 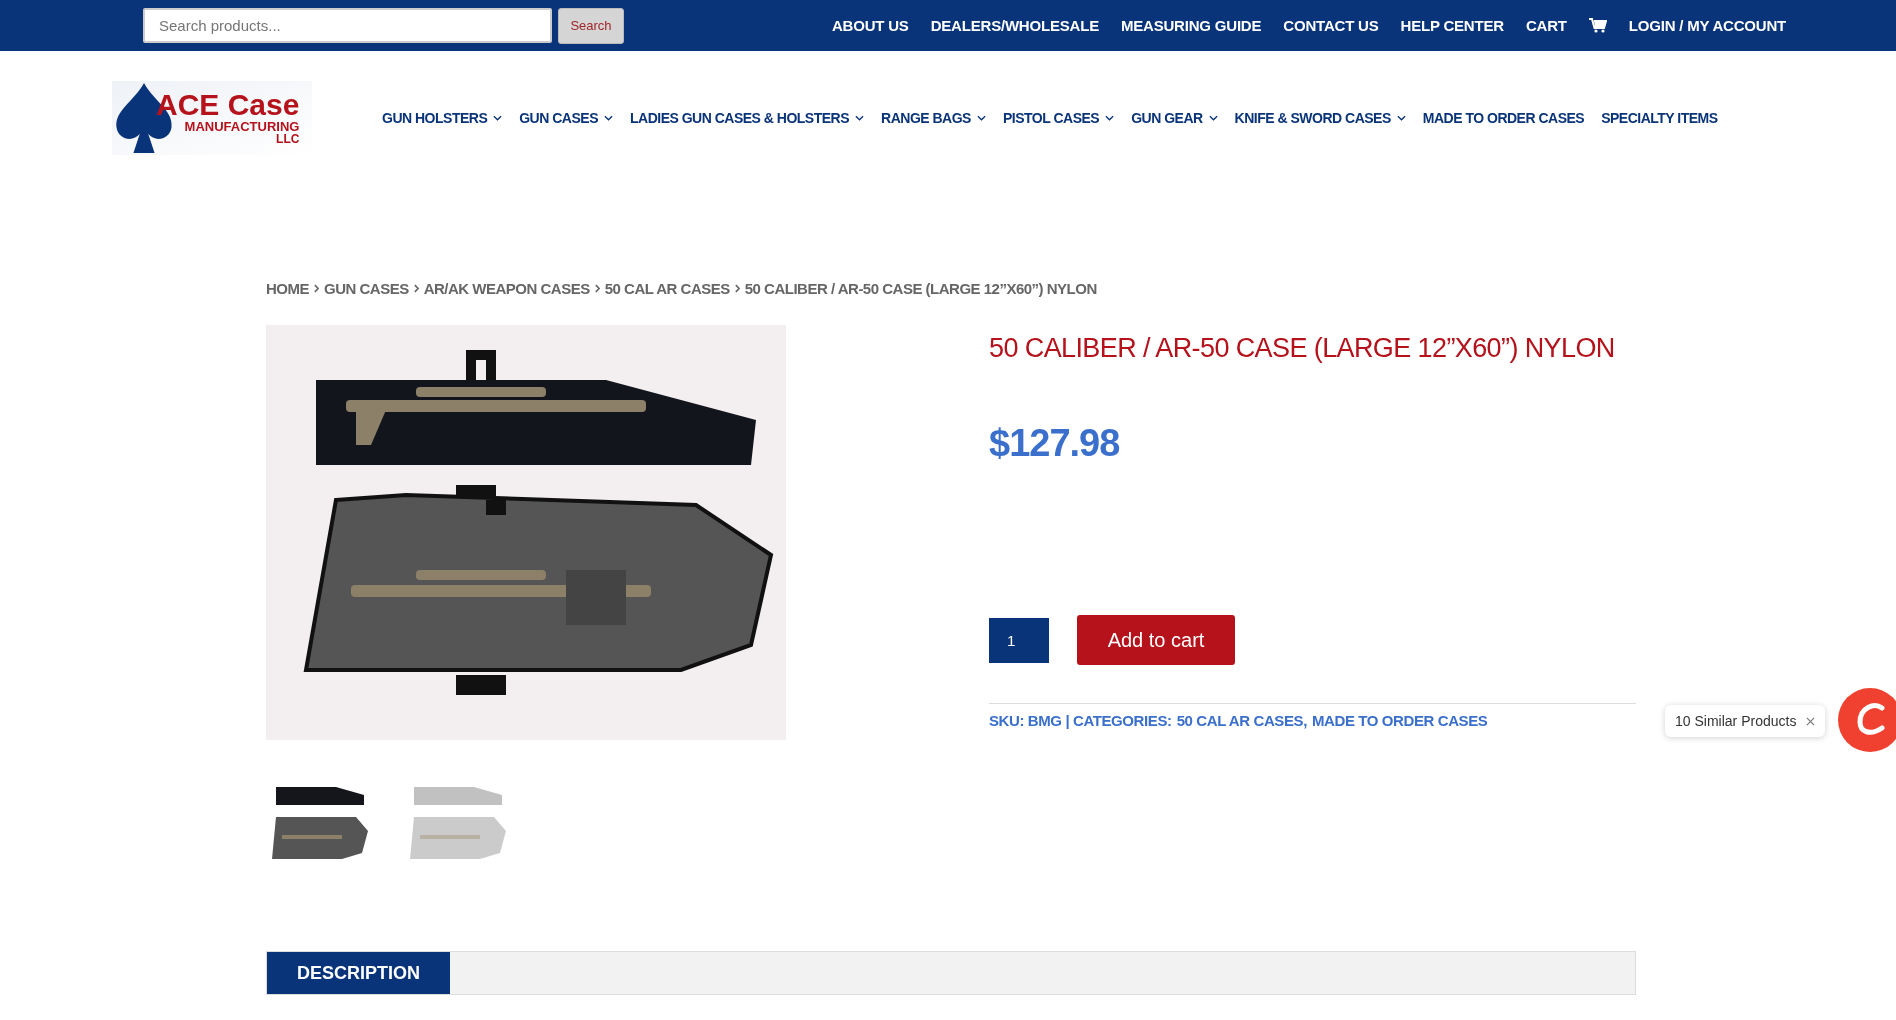 I want to click on nav-menu-item: SPECIALTY ITEMS, so click(x=1659, y=117).